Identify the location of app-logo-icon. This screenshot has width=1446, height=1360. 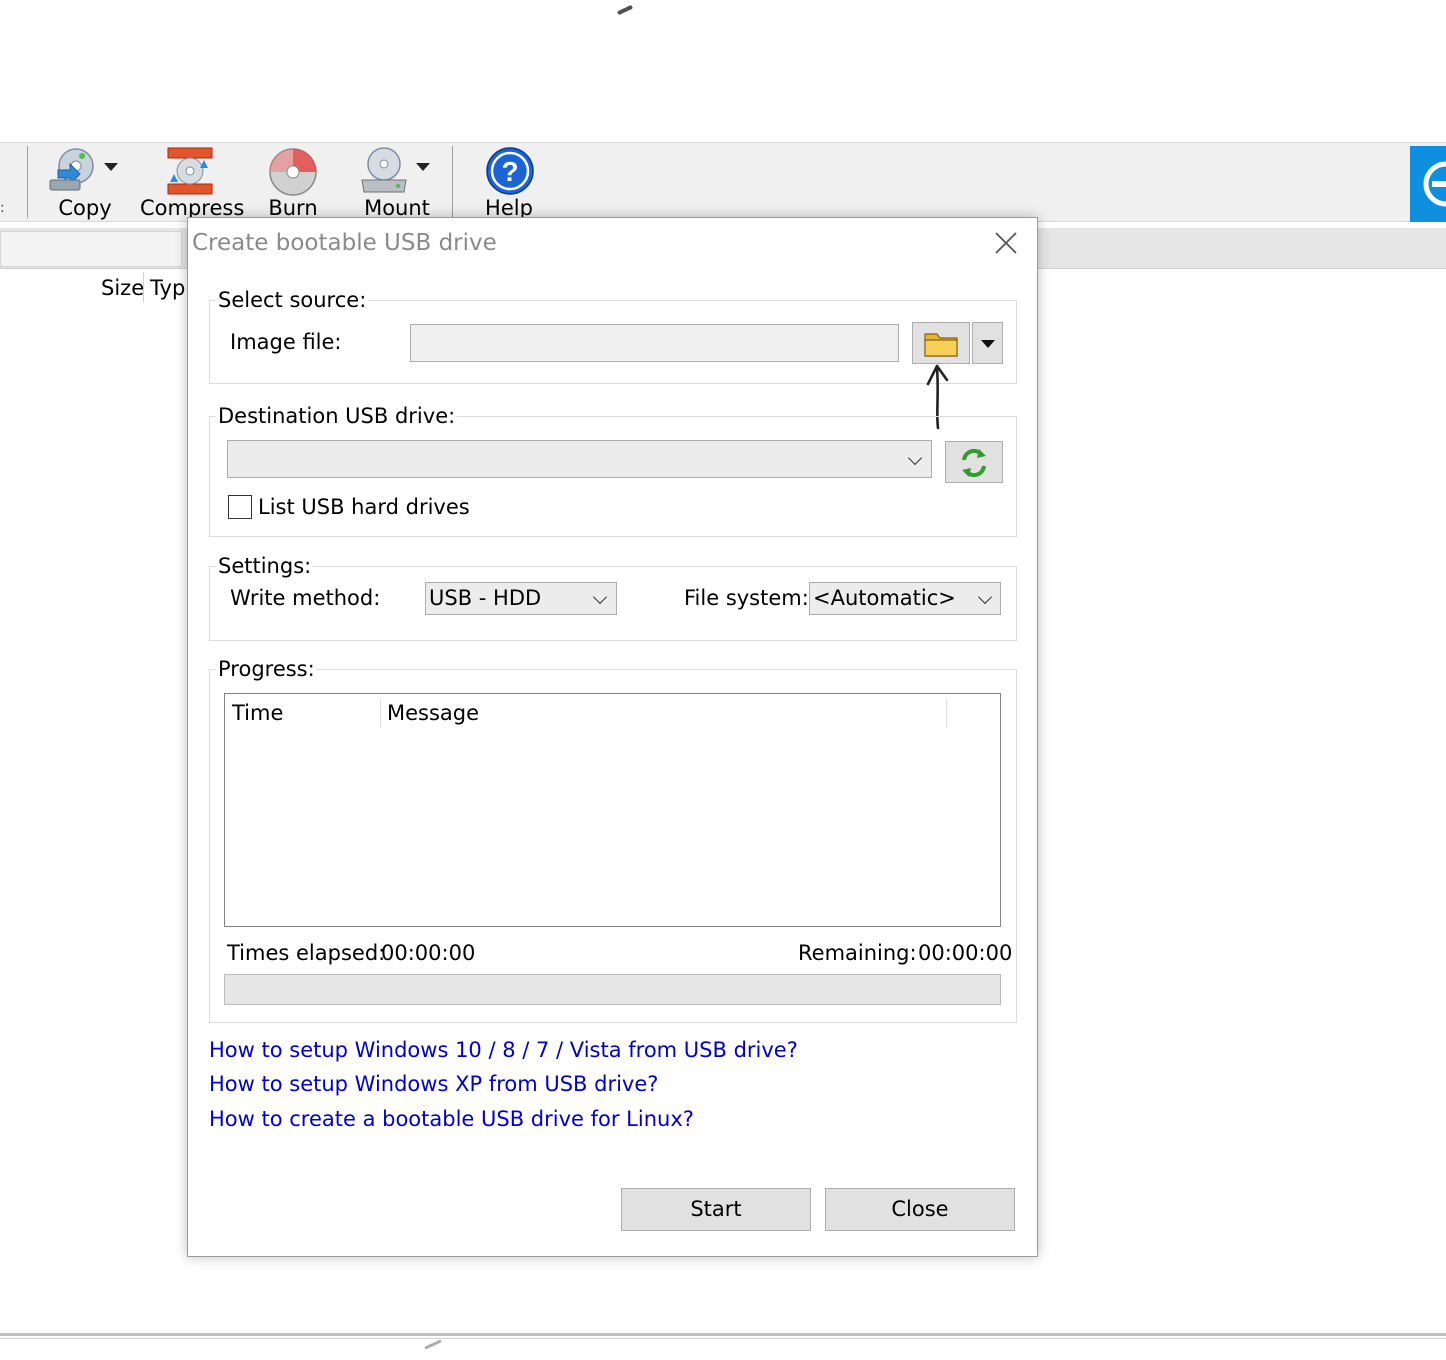
(1434, 184).